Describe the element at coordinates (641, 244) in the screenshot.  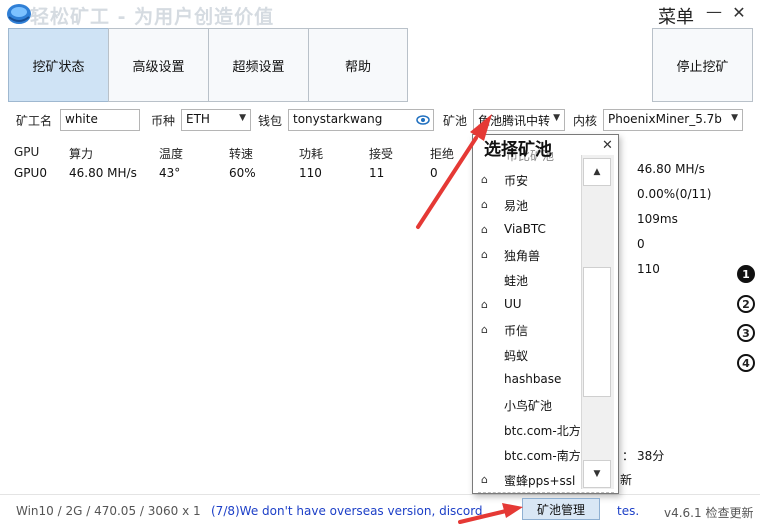
I see `stat-value: 0` at that location.